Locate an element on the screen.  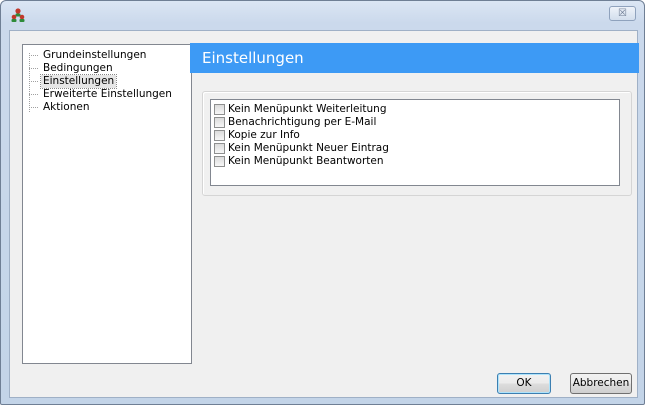
tree-item-label: Erweiterte Einstellungen is located at coordinates (107, 94).